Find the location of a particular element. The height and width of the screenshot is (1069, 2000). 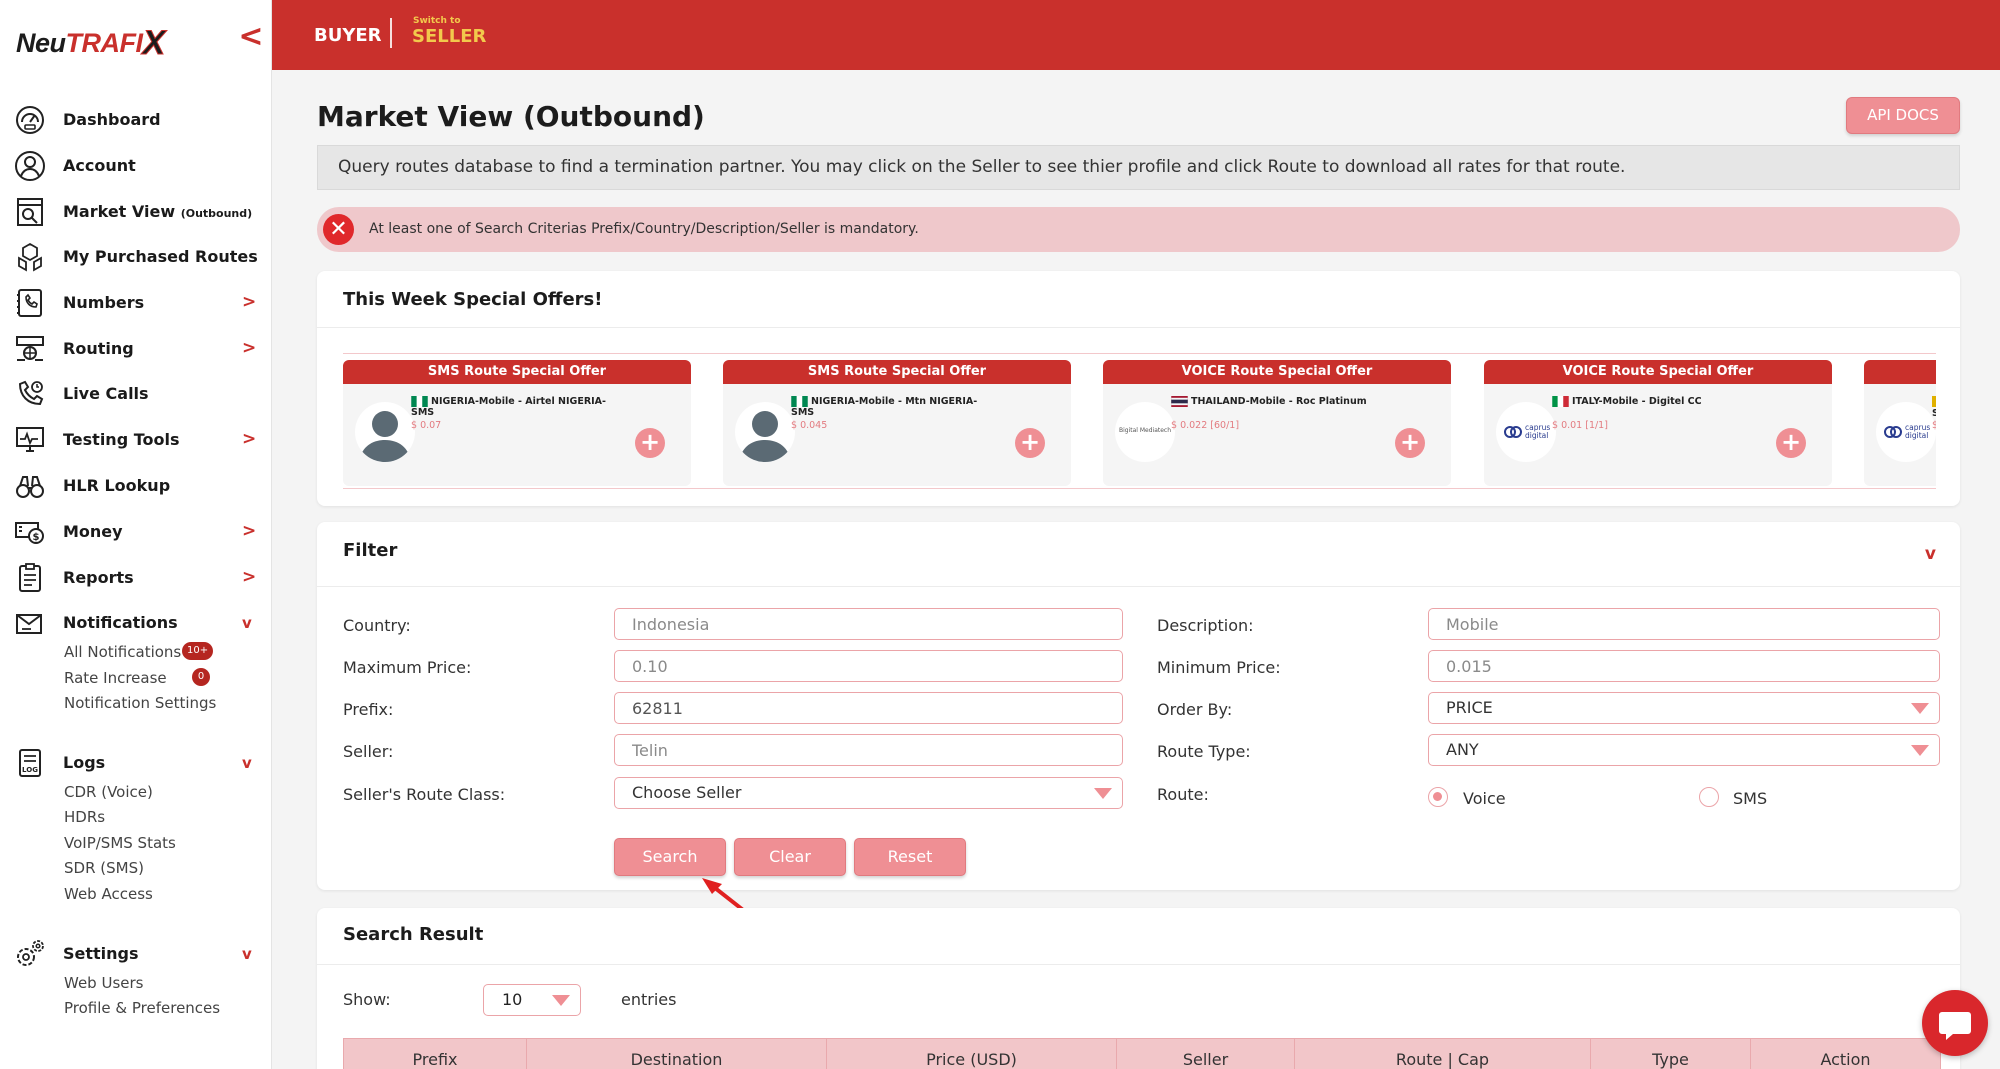

sidebar-item-label: Account is located at coordinates (99, 165).